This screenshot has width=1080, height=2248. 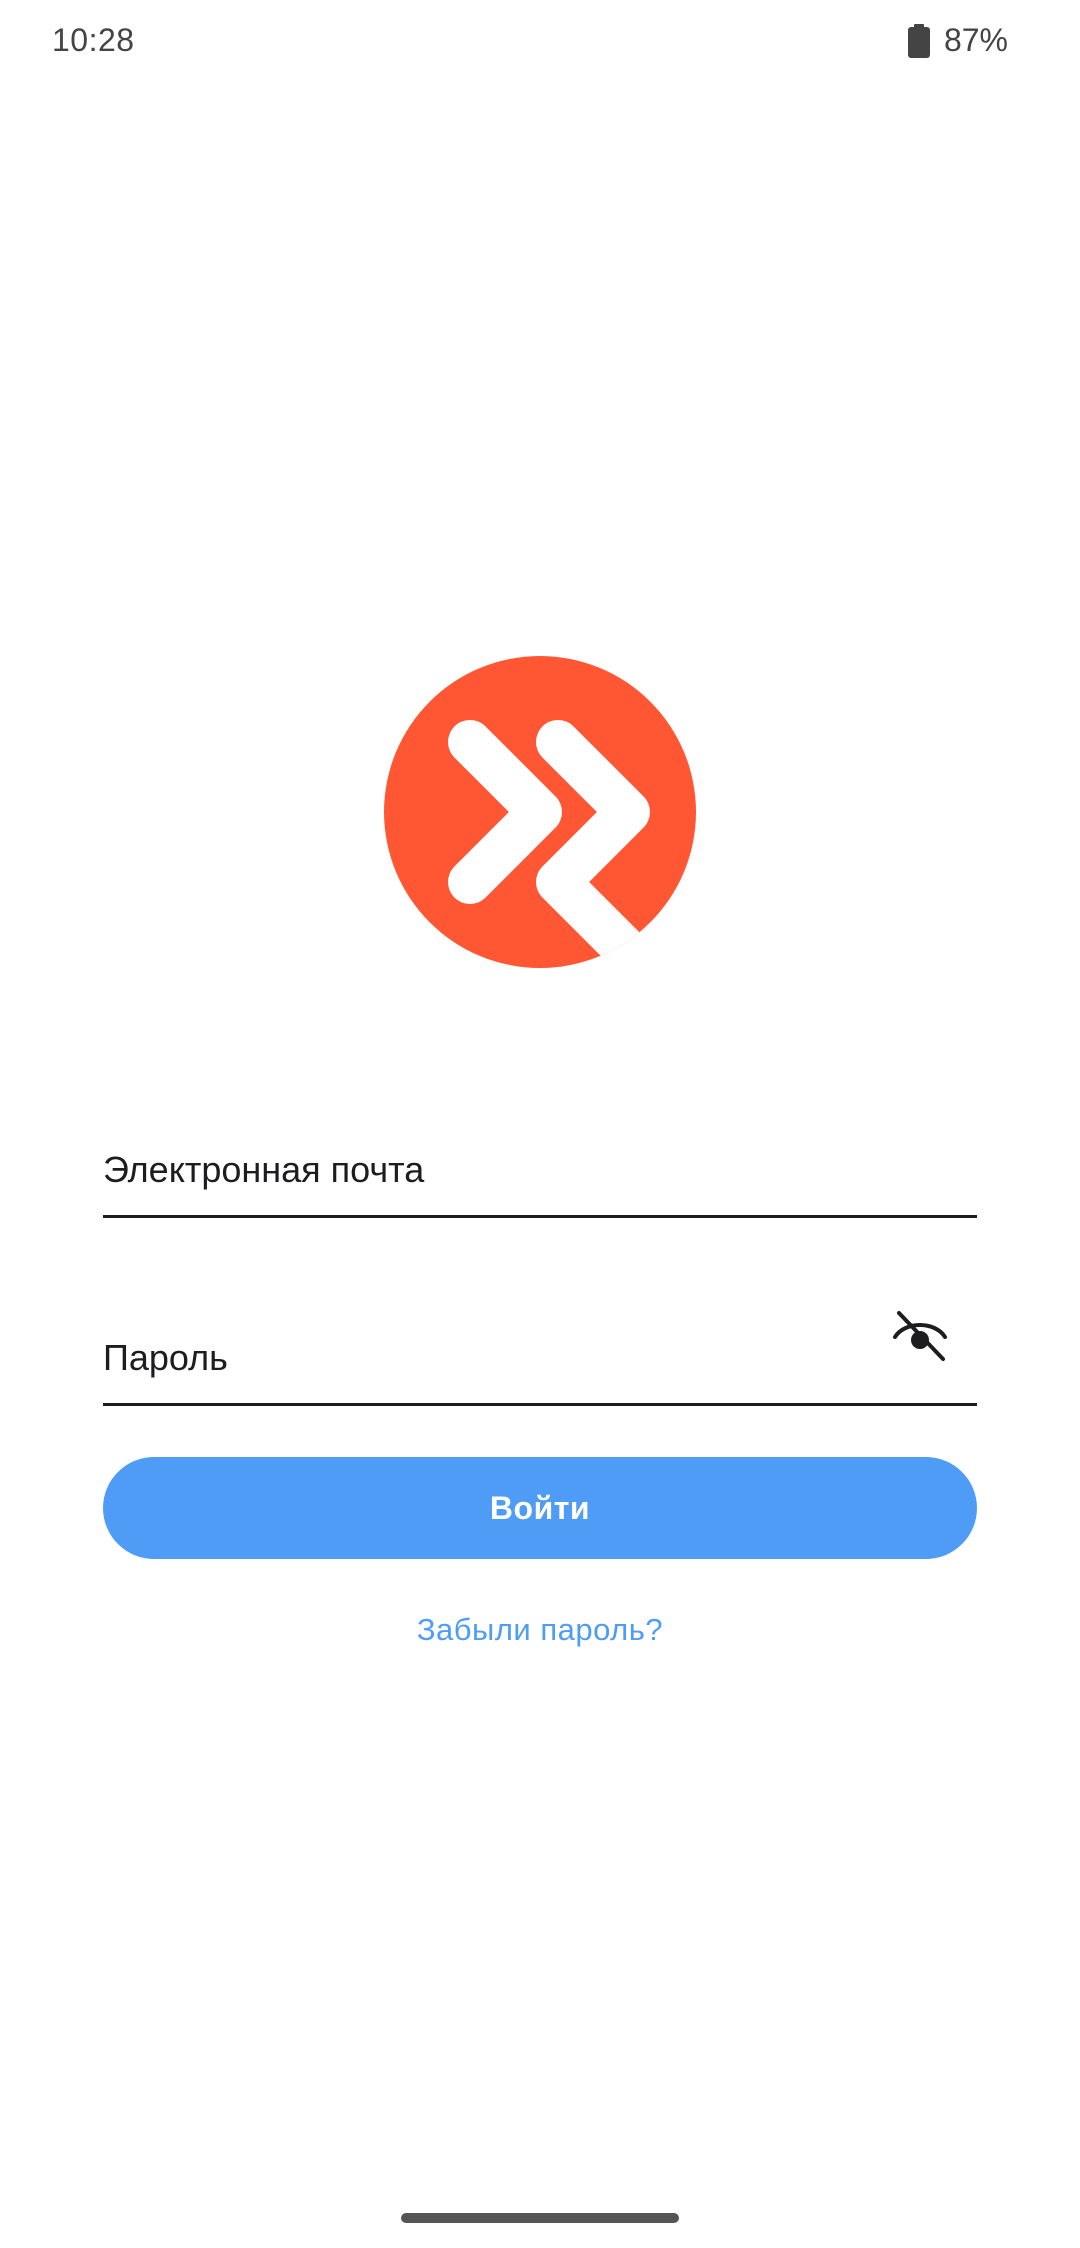 What do you see at coordinates (540, 1630) in the screenshot?
I see `forgot-password-link: Забыли пароль?` at bounding box center [540, 1630].